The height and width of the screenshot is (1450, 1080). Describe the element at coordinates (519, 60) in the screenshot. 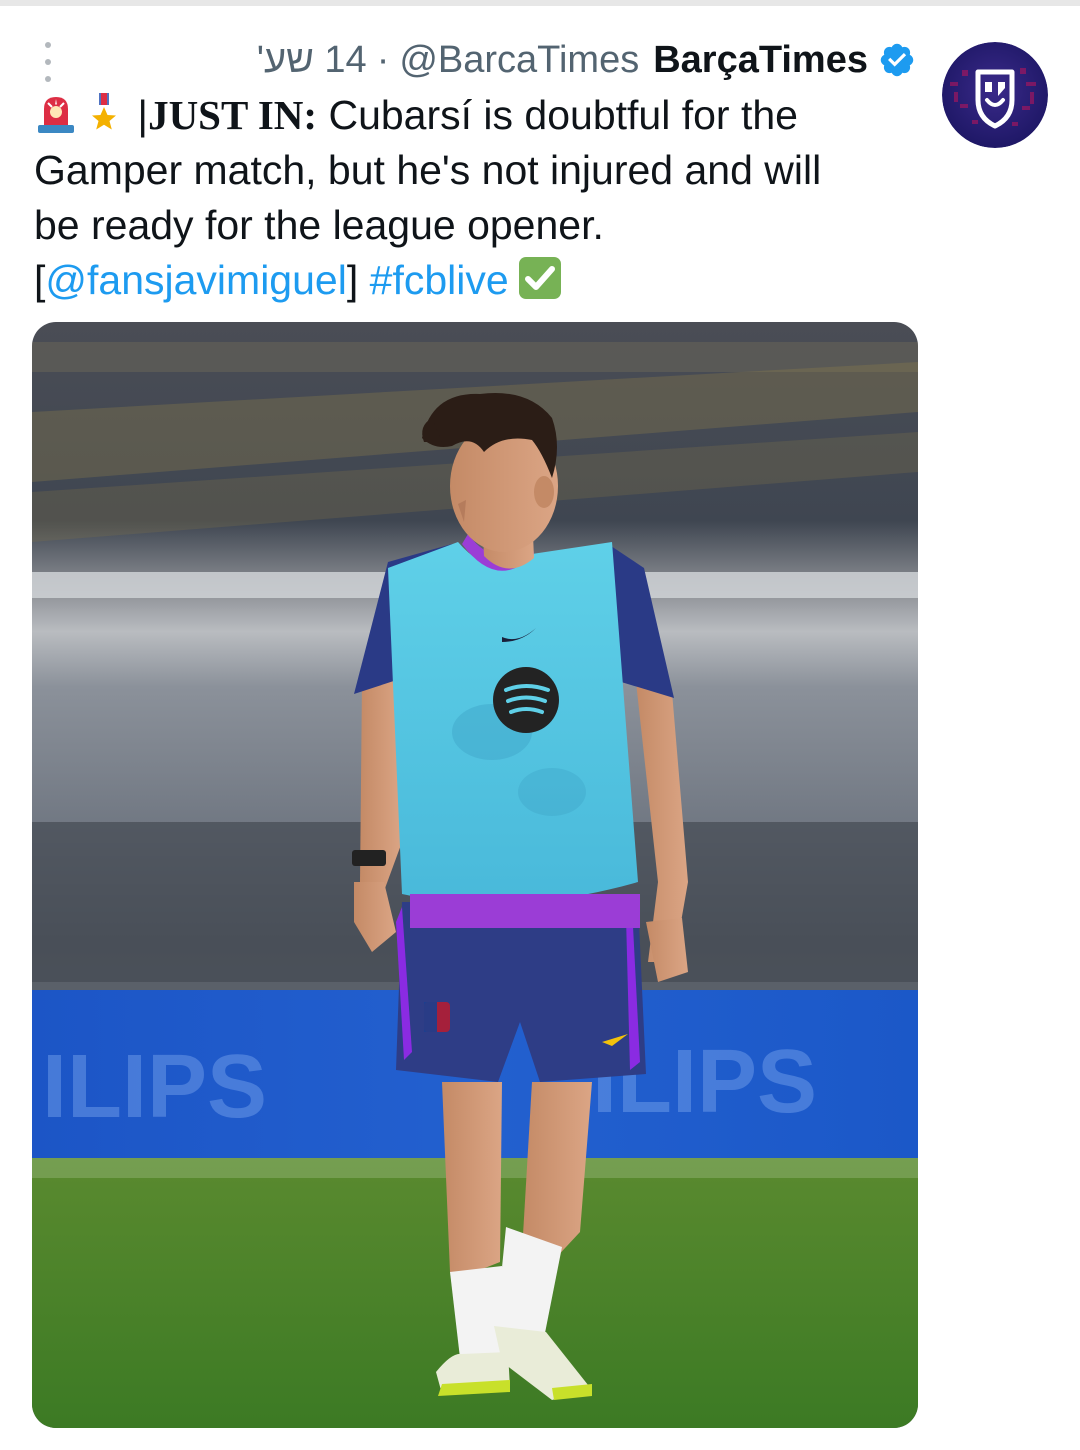

I see `user-handle: @BarcaTimes` at that location.